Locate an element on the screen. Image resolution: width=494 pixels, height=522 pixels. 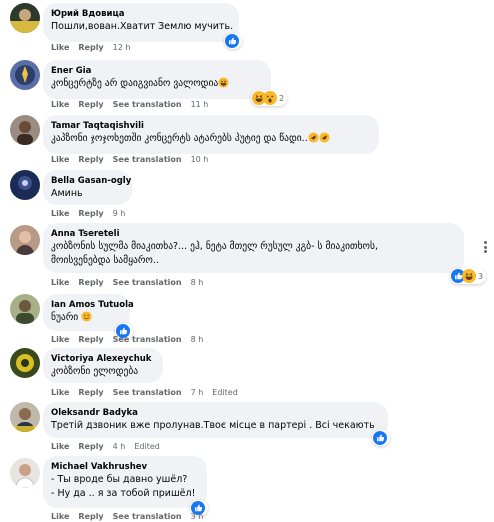
comment-text: კობზონი ელოდება is located at coordinates (95, 371).